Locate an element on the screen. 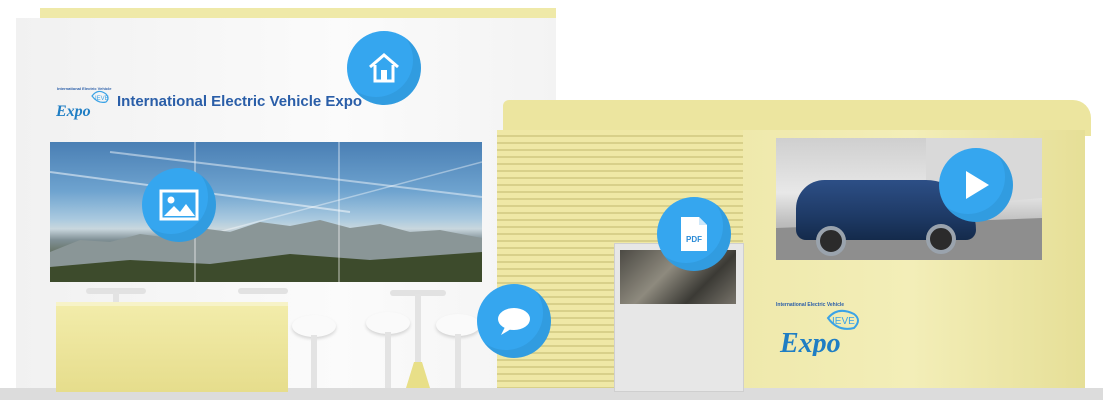 This screenshot has width=1103, height=400. home-hotspot is located at coordinates (384, 68).